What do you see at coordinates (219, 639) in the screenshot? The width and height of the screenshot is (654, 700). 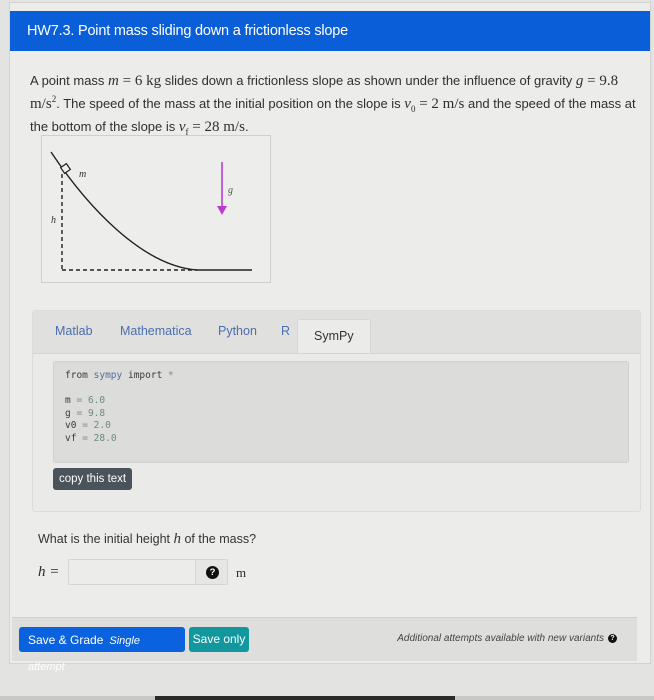 I see `save-only-button: Save only` at bounding box center [219, 639].